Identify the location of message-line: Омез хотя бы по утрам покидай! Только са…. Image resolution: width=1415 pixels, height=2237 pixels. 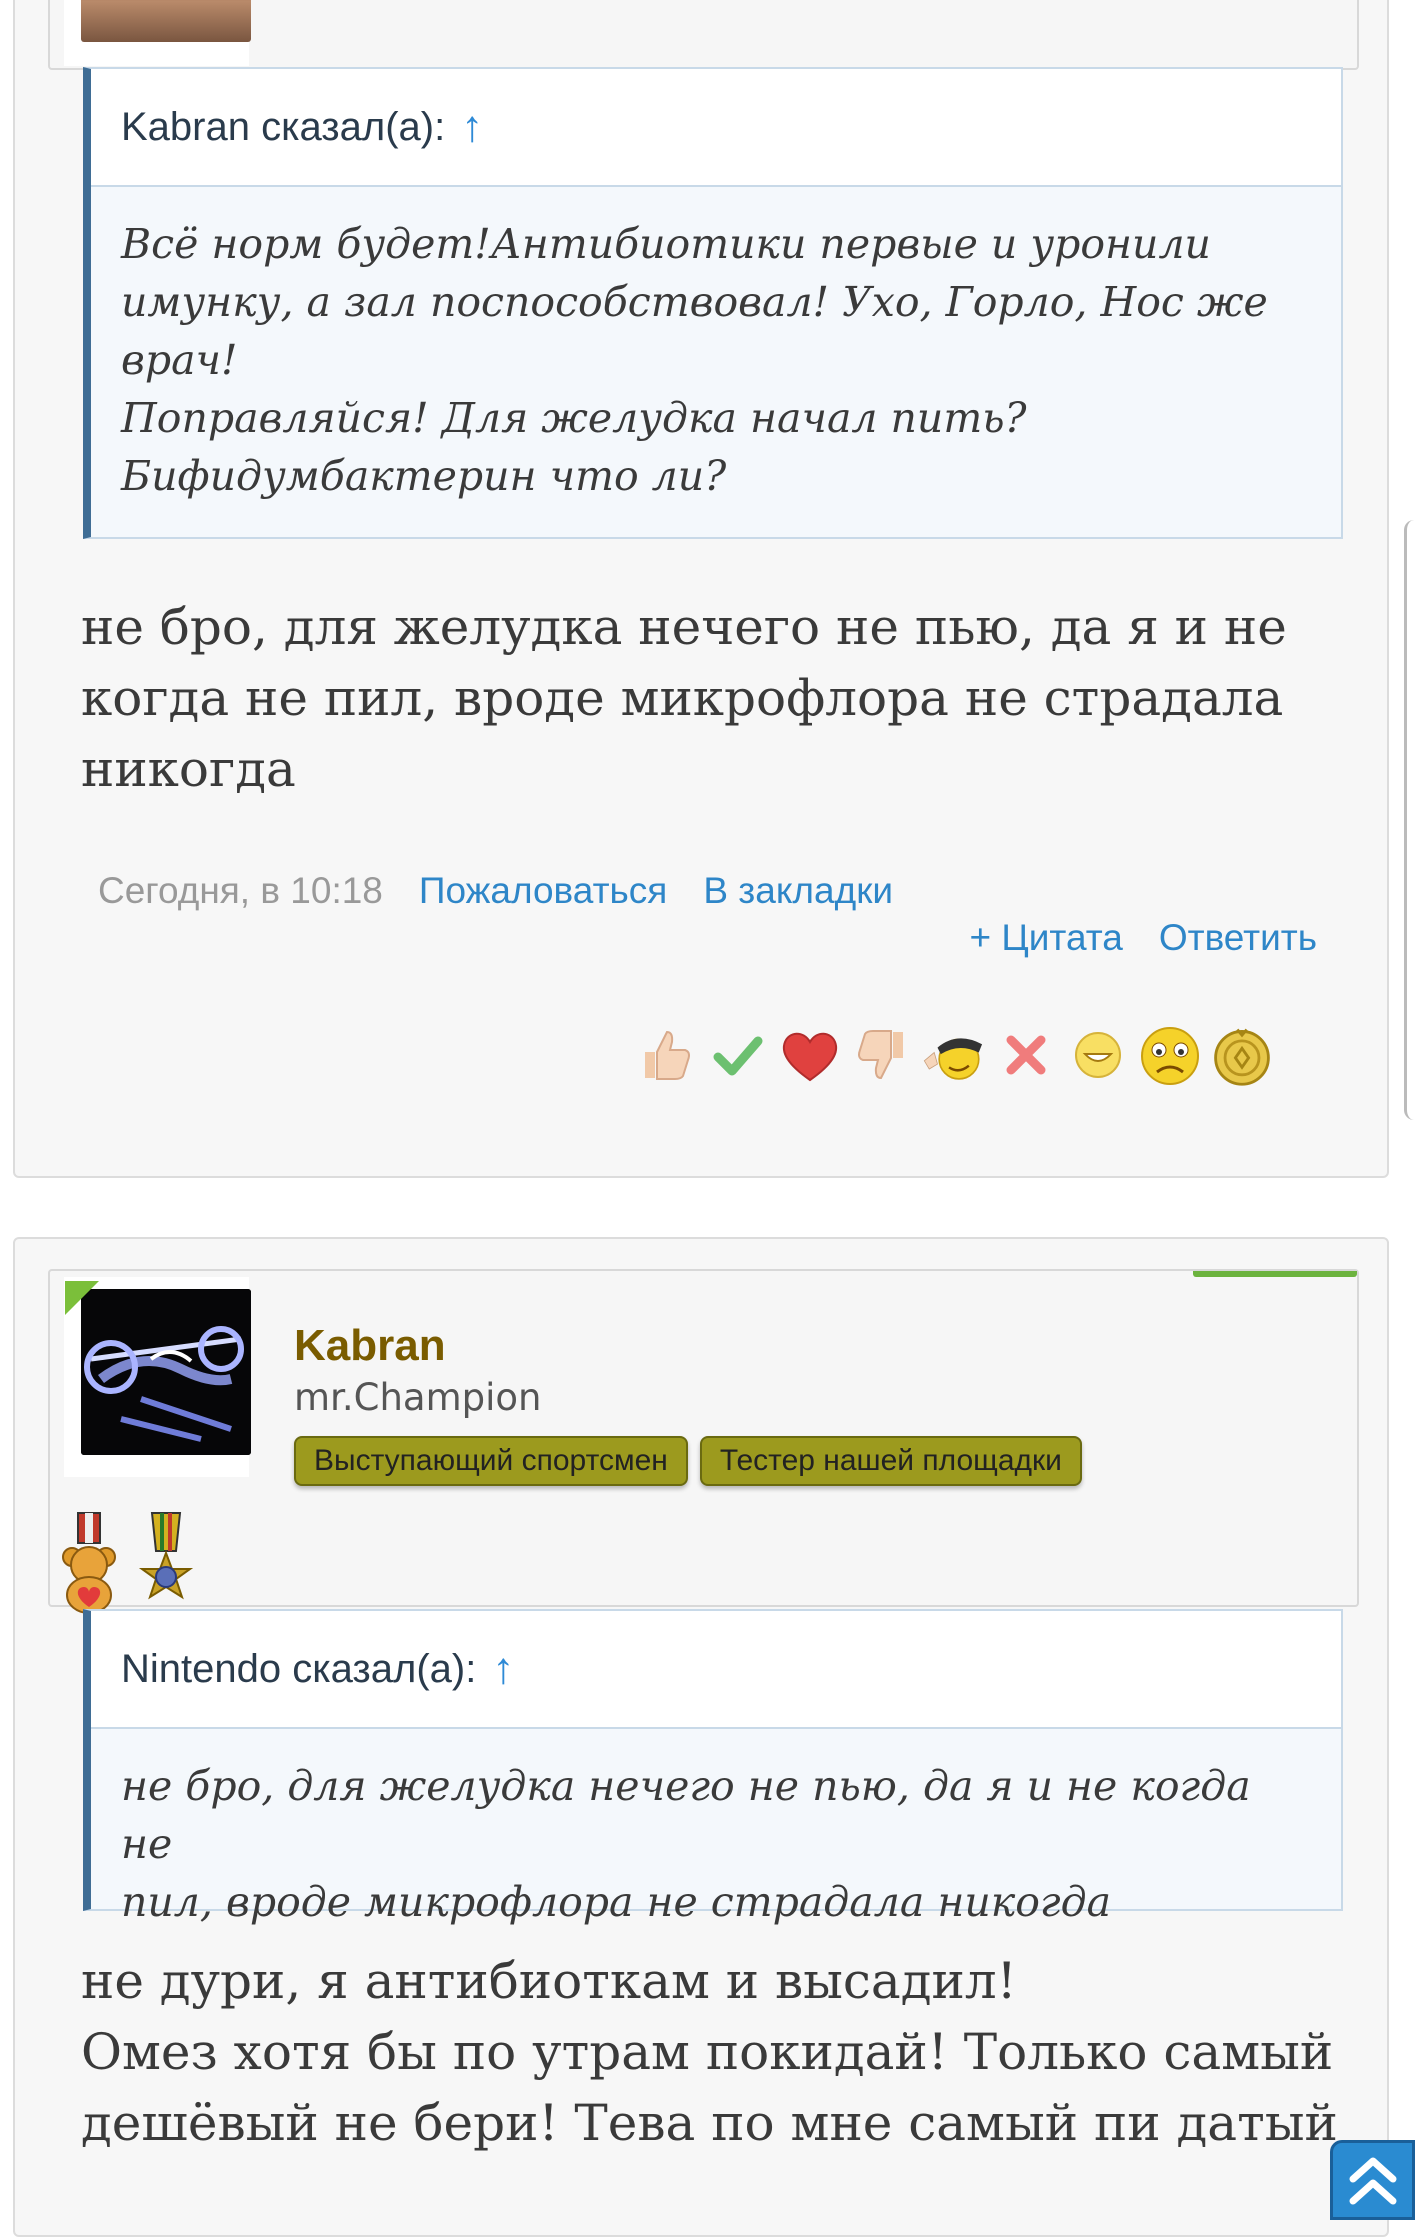
(707, 2052).